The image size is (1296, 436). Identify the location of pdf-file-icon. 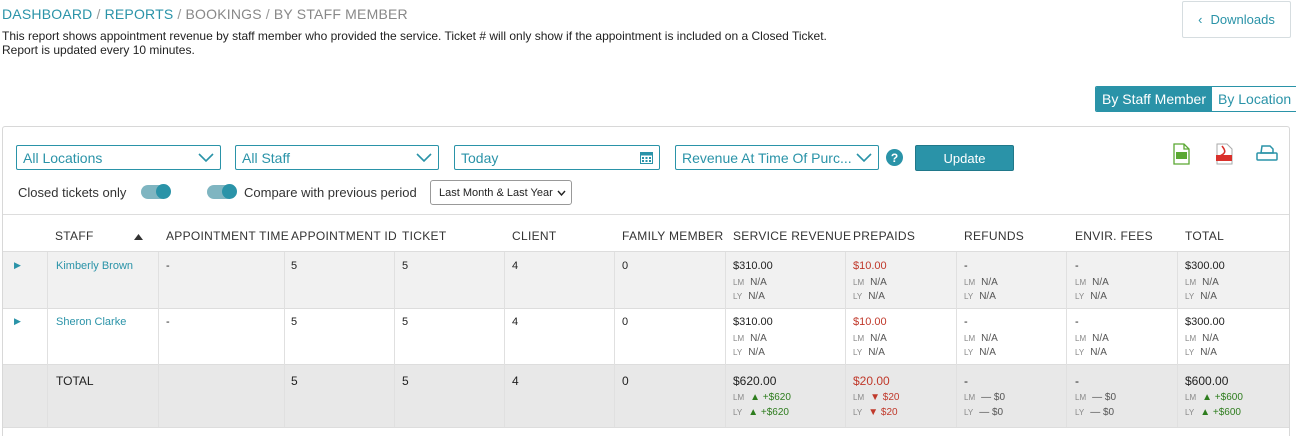
(1224, 154).